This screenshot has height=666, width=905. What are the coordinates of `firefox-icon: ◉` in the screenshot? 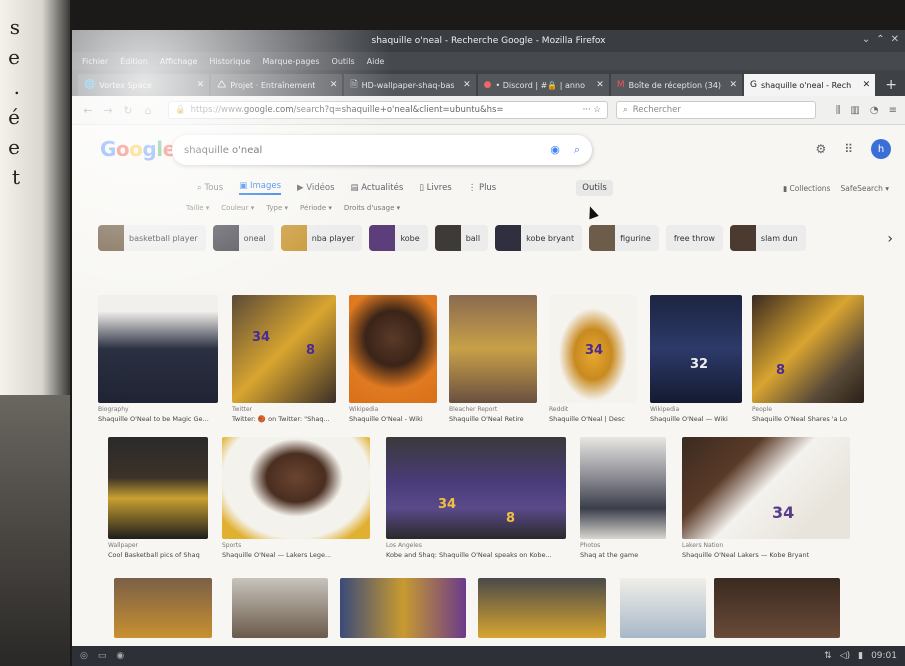 It's located at (120, 656).